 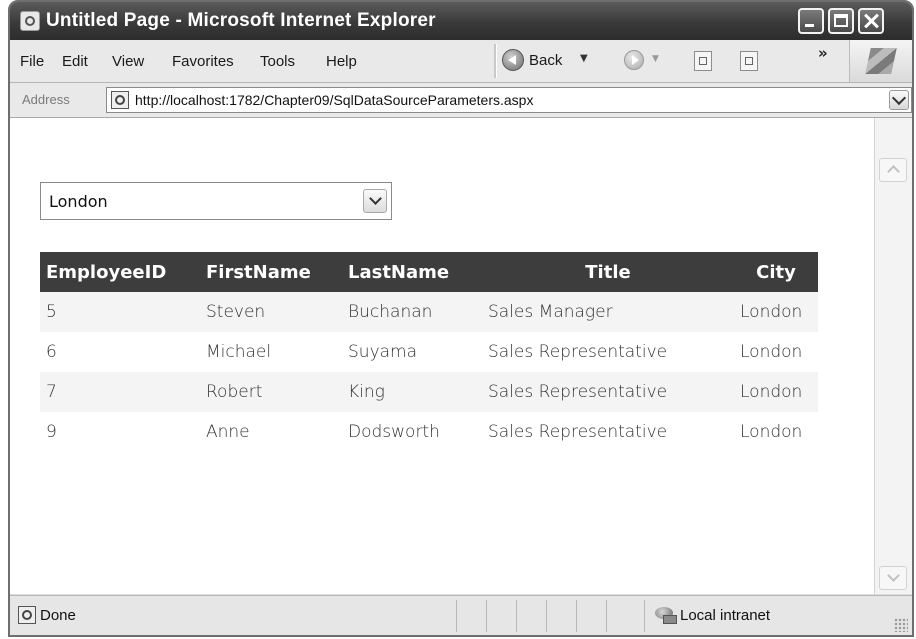 I want to click on cell-employeeid: 5, so click(x=120, y=312).